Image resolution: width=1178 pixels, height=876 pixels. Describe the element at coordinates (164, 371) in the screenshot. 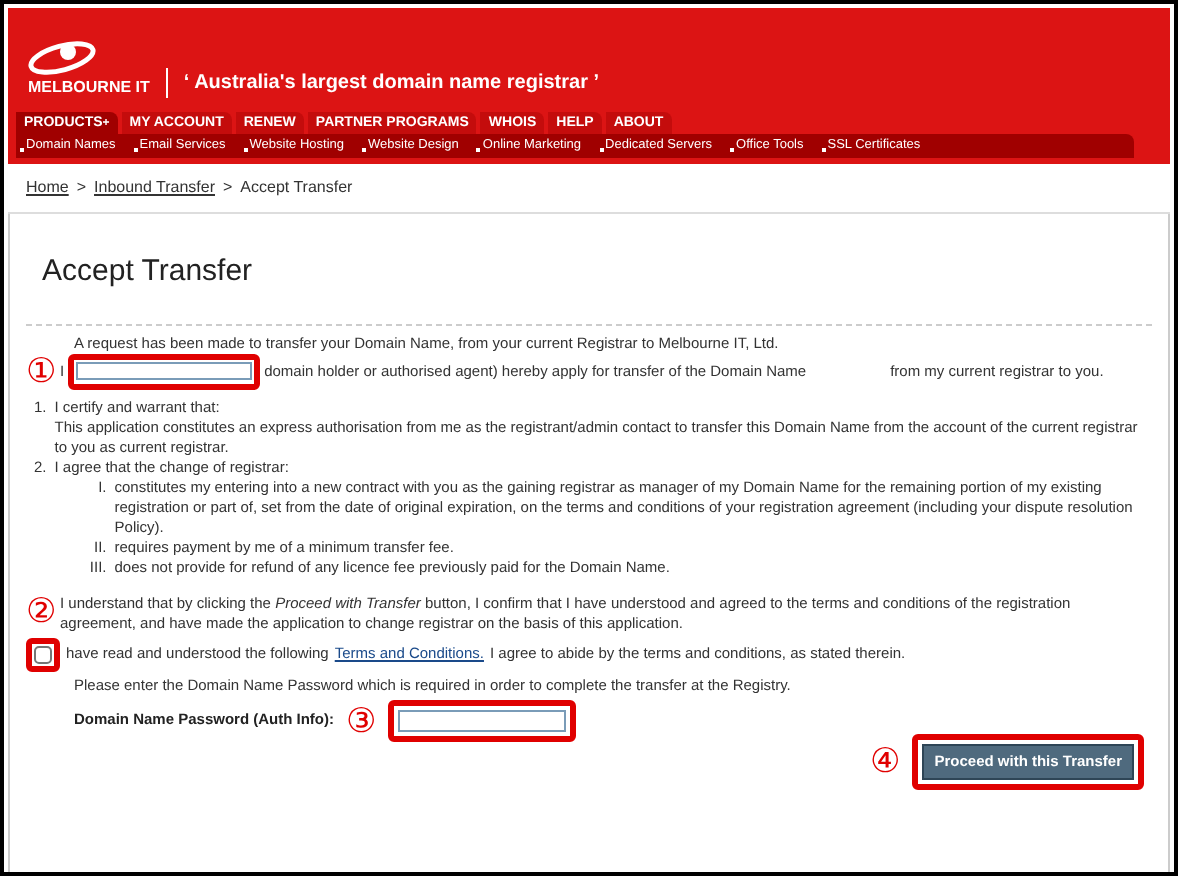

I see `name-field` at that location.